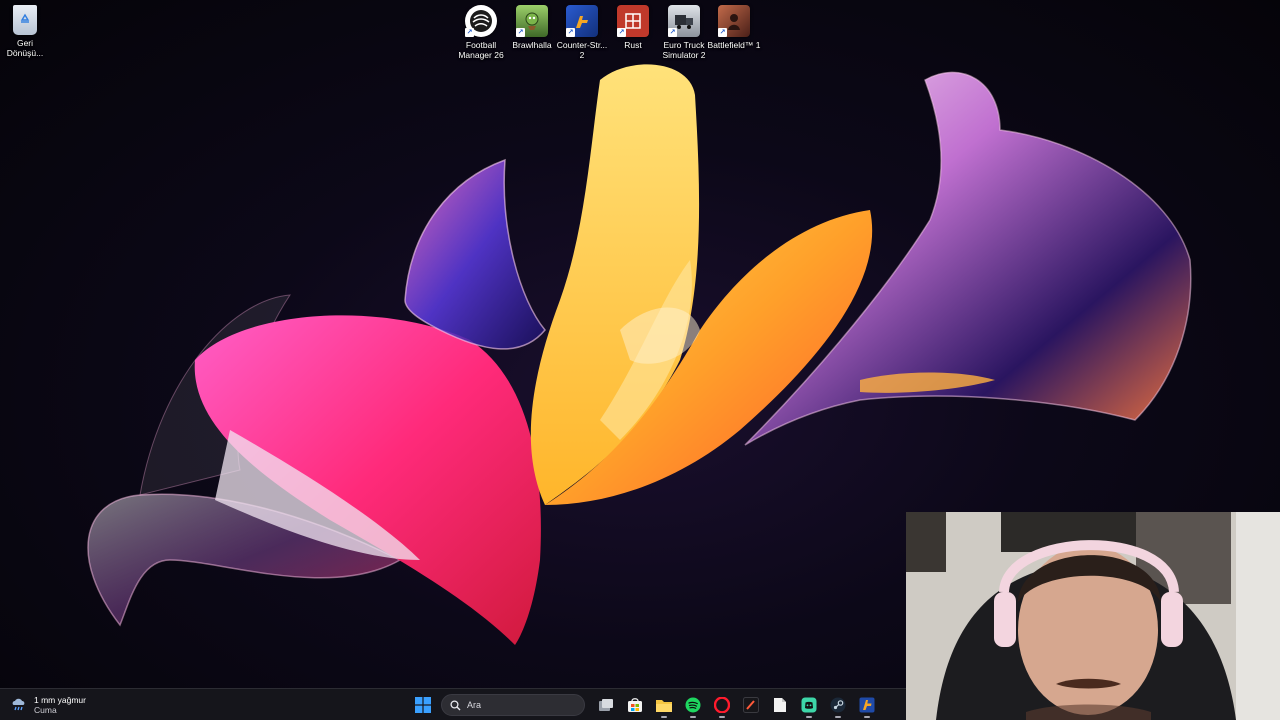 Image resolution: width=1280 pixels, height=720 pixels. Describe the element at coordinates (481, 21) in the screenshot. I see `football-manager-icon: ↗` at that location.